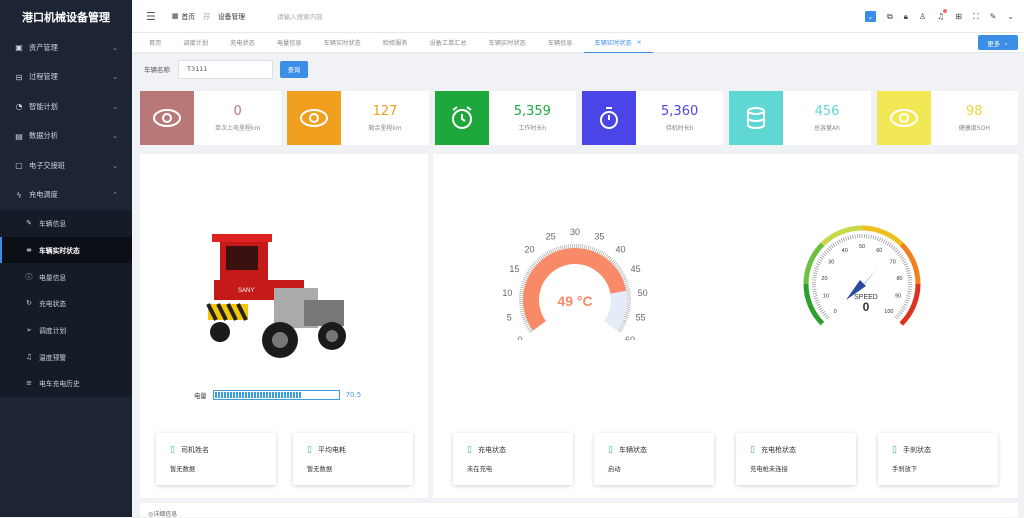  Describe the element at coordinates (898, 297) in the screenshot. I see `speed-tick-label: 90` at that location.